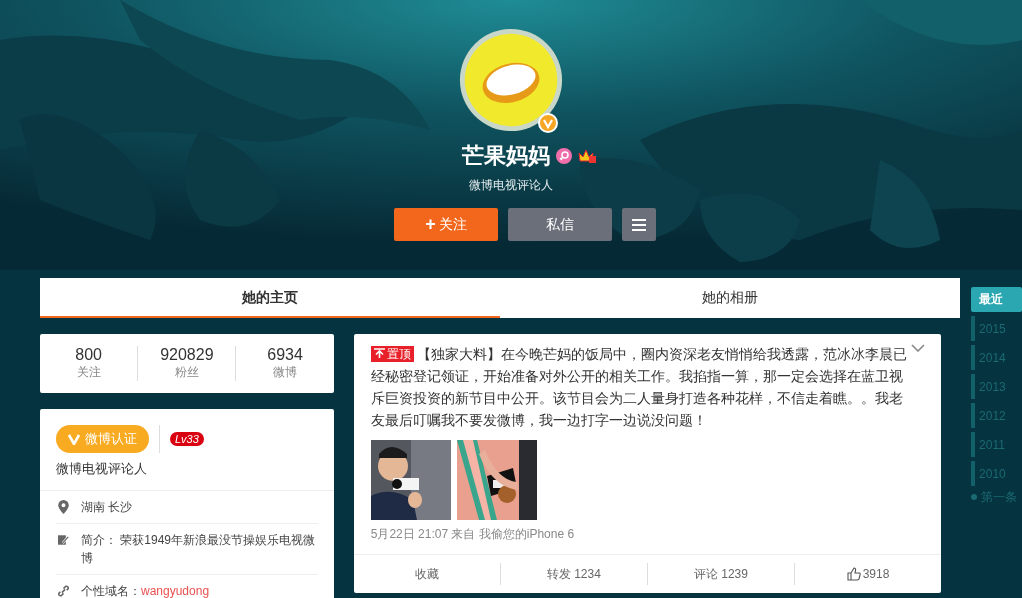  Describe the element at coordinates (426, 574) in the screenshot. I see `favorite-button: 收藏` at that location.